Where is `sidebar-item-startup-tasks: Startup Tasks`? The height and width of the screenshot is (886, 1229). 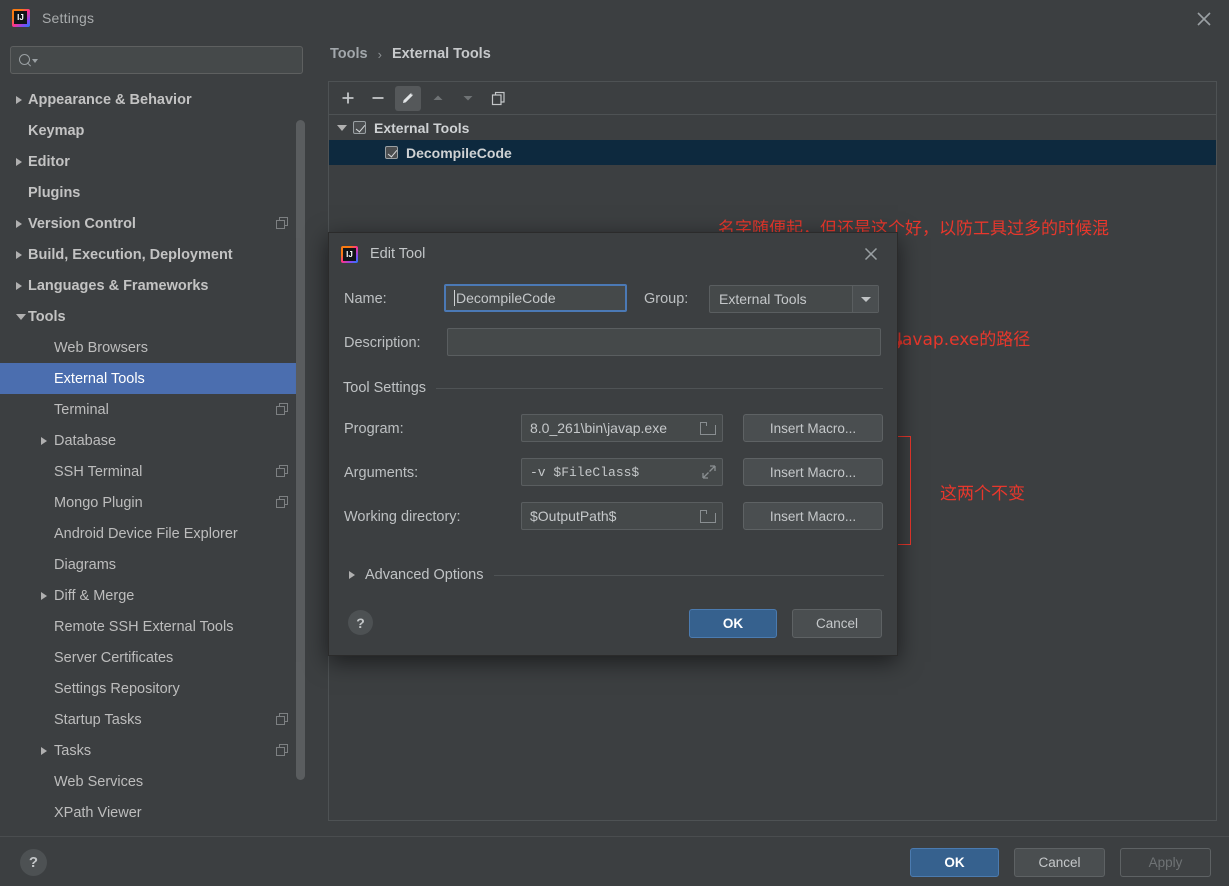
sidebar-item-startup-tasks: Startup Tasks is located at coordinates (152, 719).